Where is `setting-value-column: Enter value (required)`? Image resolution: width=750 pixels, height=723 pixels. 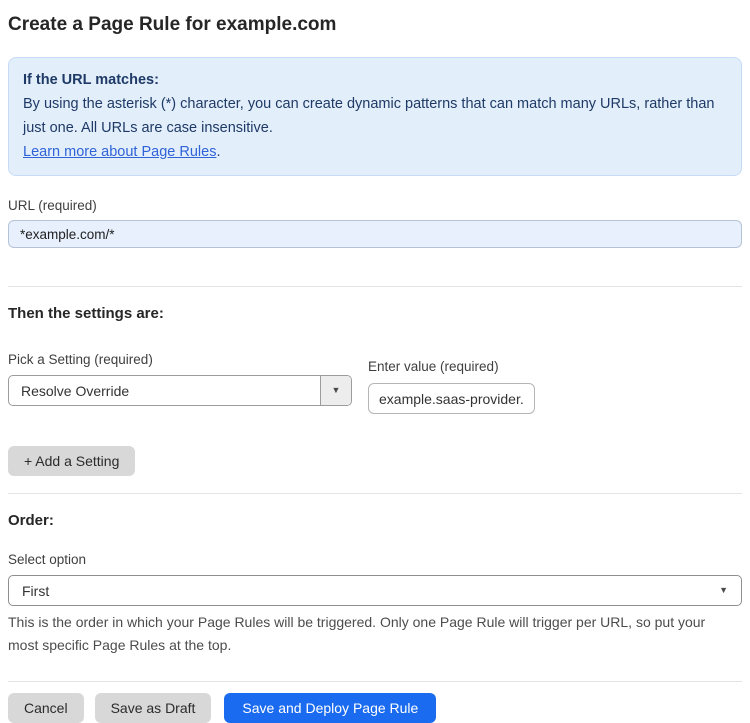
setting-value-column: Enter value (required) is located at coordinates (451, 386).